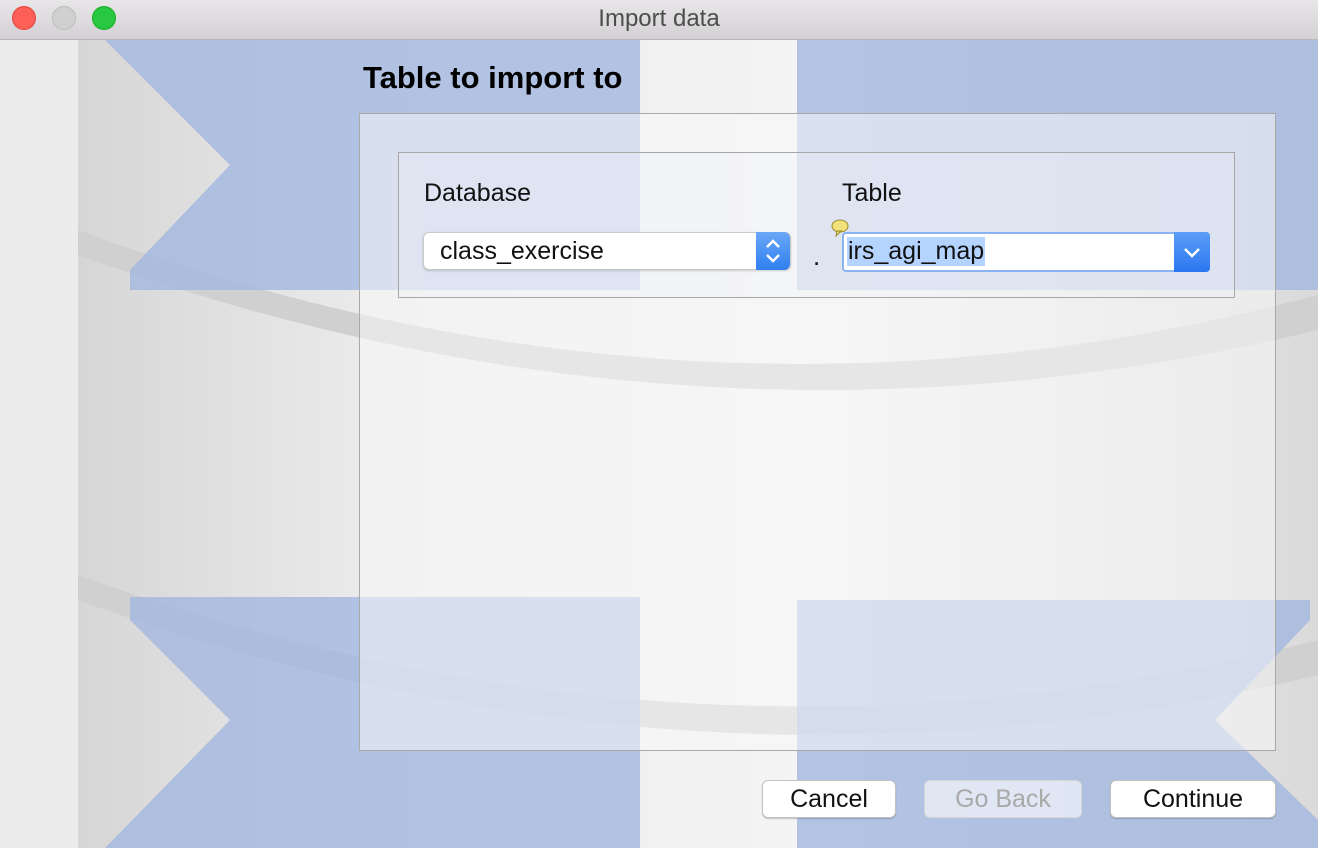 The width and height of the screenshot is (1318, 848). Describe the element at coordinates (607, 251) in the screenshot. I see `database-select: class_exercise` at that location.